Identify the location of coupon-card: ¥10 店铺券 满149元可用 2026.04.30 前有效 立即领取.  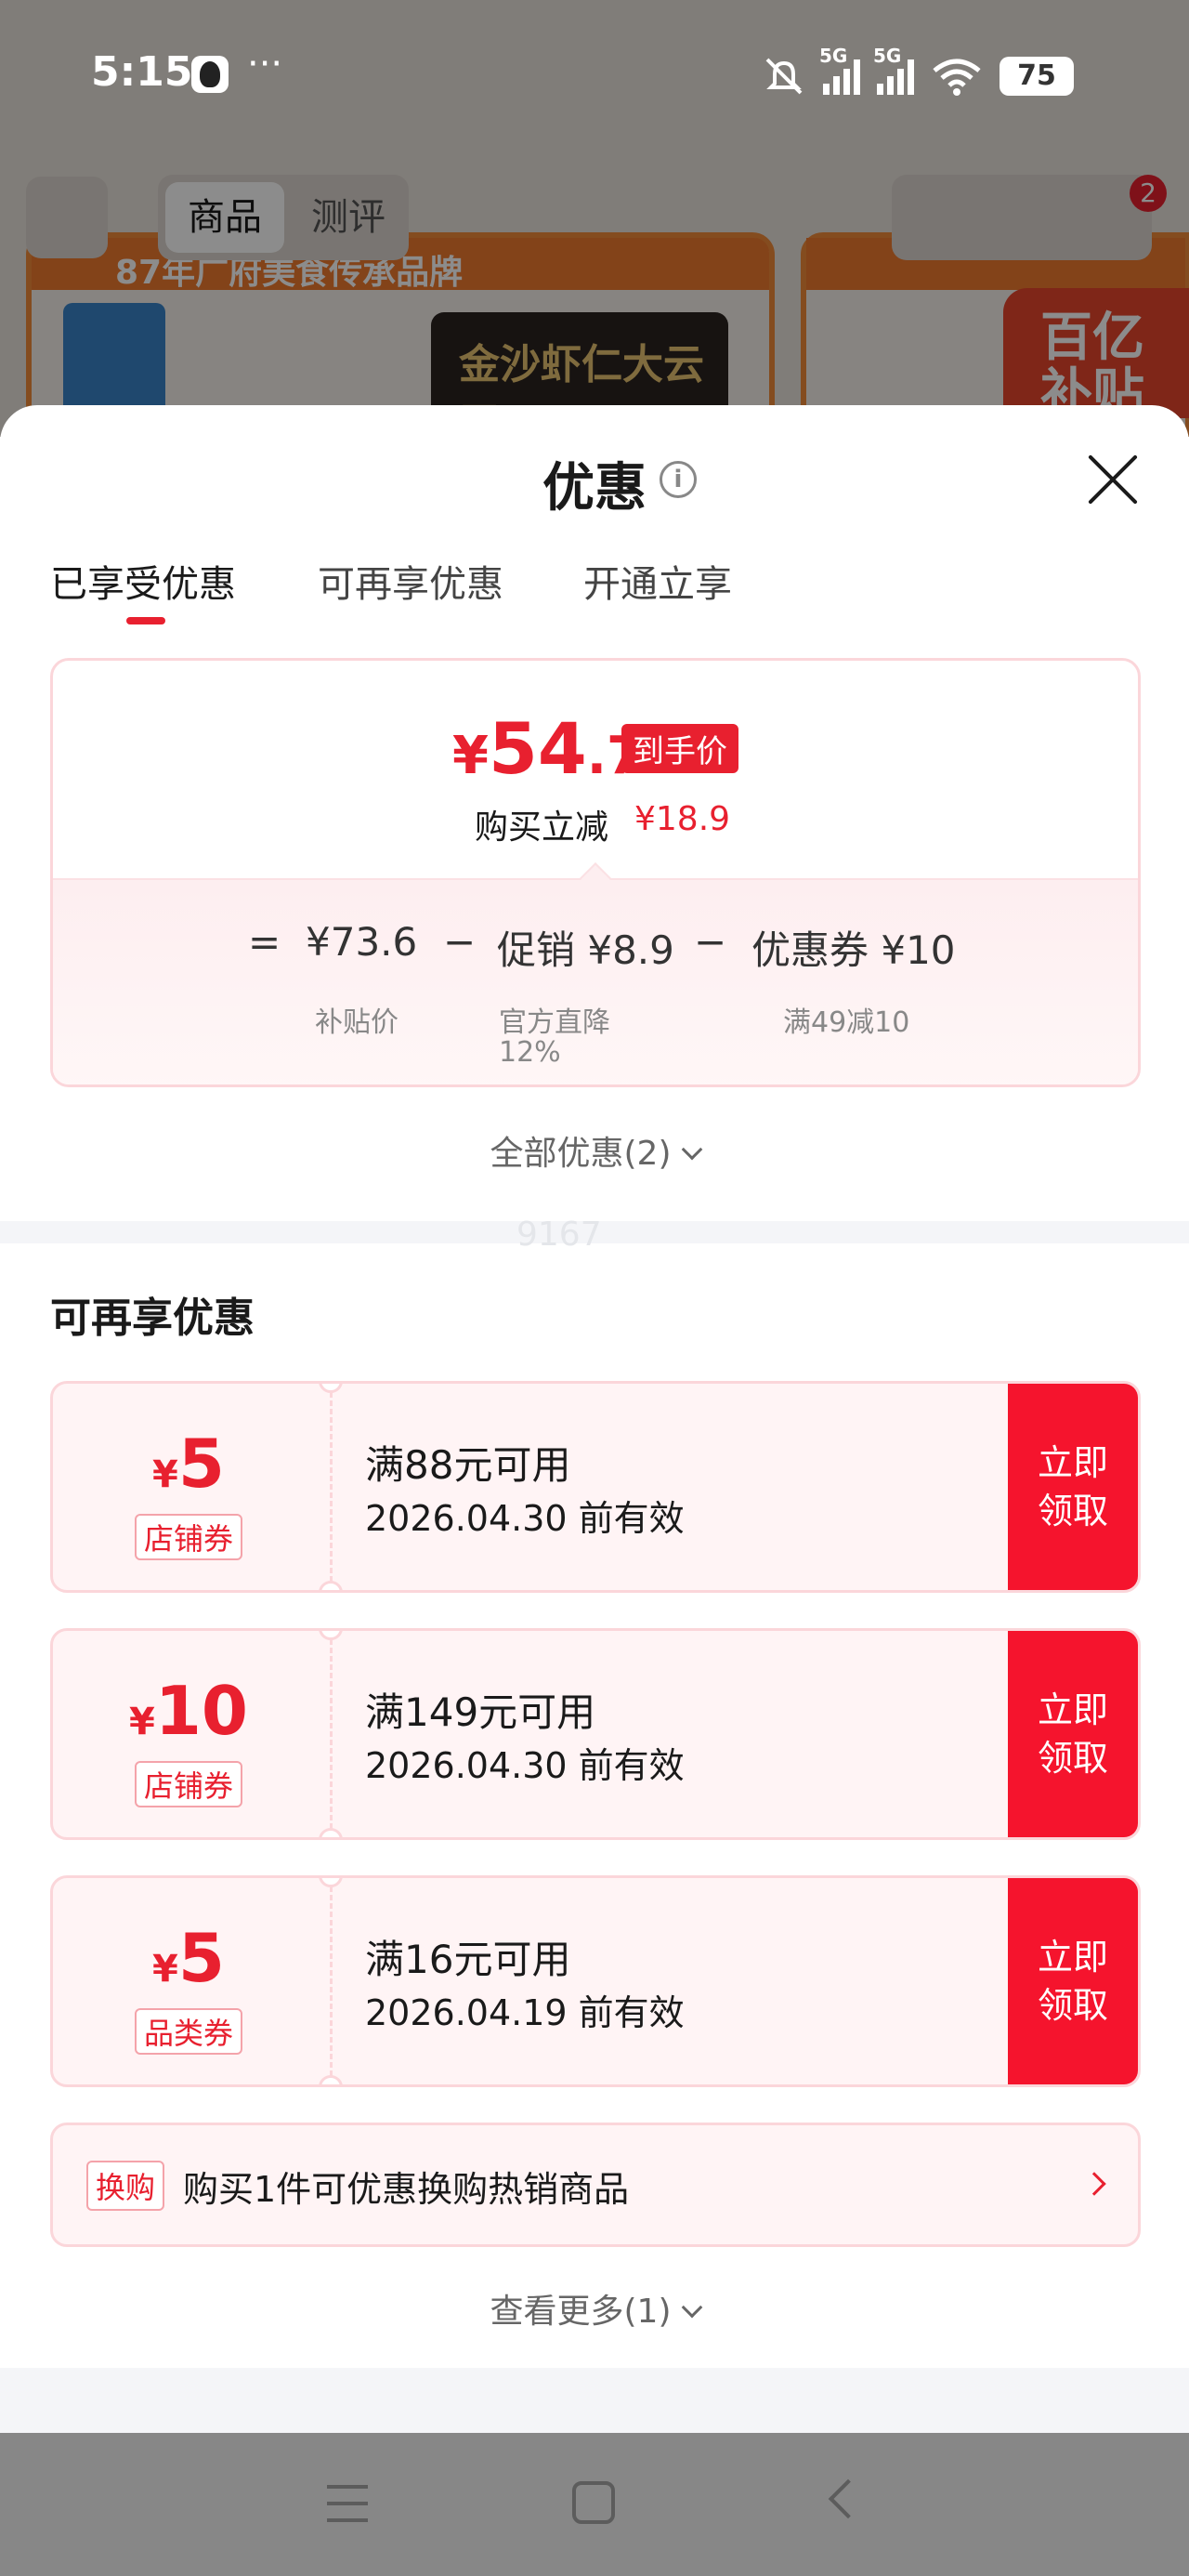
(595, 1734).